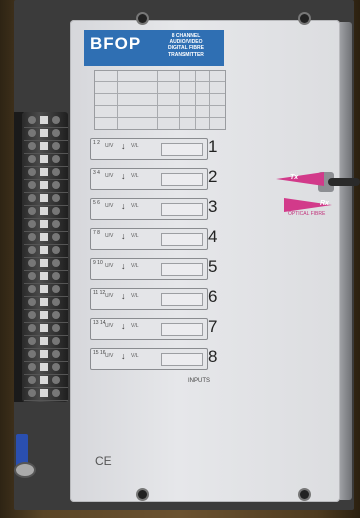 This screenshot has height=518, width=360. I want to click on channel-input: 13 14 U/V ↓ V/L, so click(149, 329).